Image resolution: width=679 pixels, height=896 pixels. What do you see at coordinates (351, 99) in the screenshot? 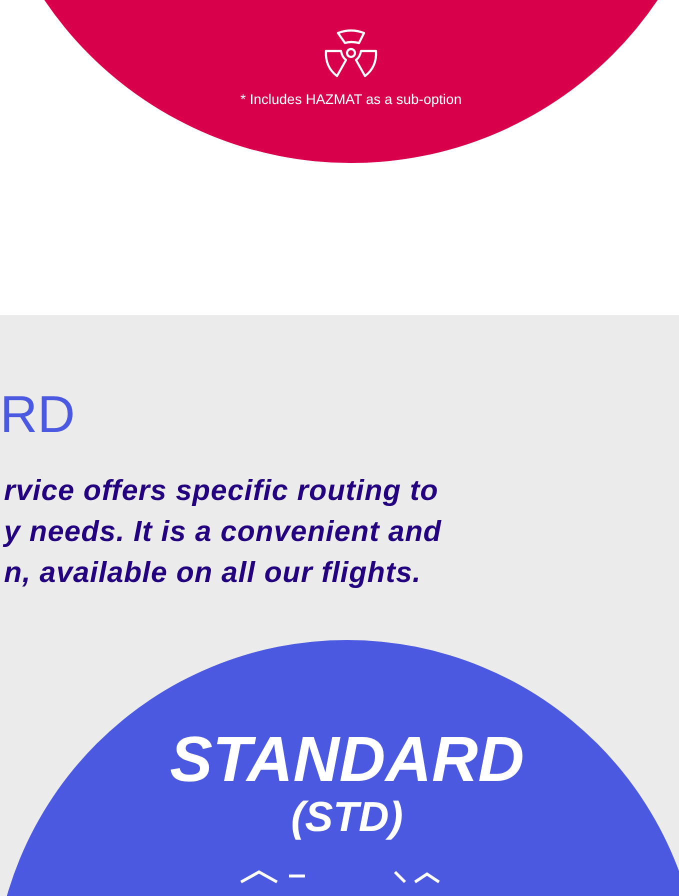
I see `hazmat-note: * Includes HAZMAT as a sub-option` at bounding box center [351, 99].